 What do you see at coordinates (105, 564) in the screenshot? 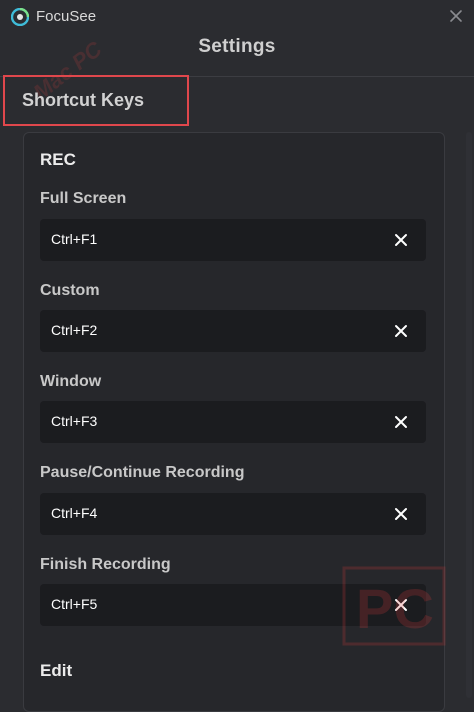
I see `label-finish-recording: Finish Recording` at bounding box center [105, 564].